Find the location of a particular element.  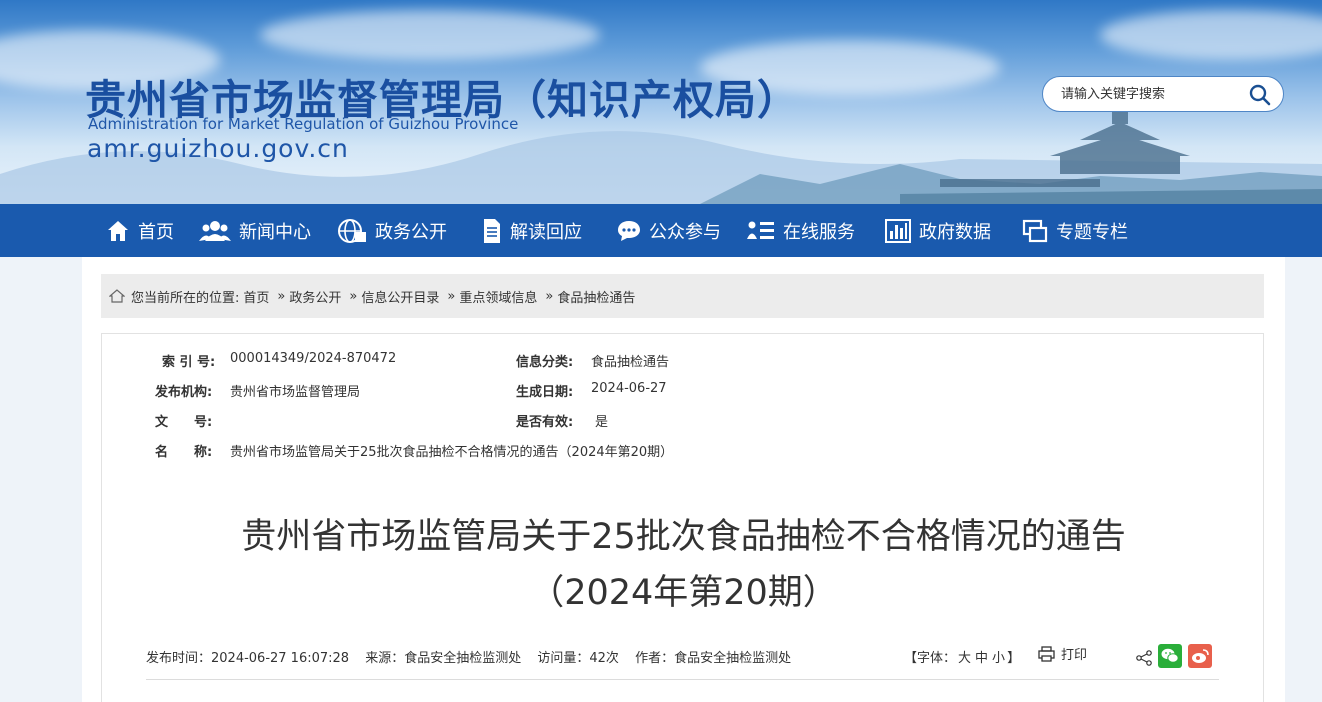

name-label: 名 称: is located at coordinates (184, 452).